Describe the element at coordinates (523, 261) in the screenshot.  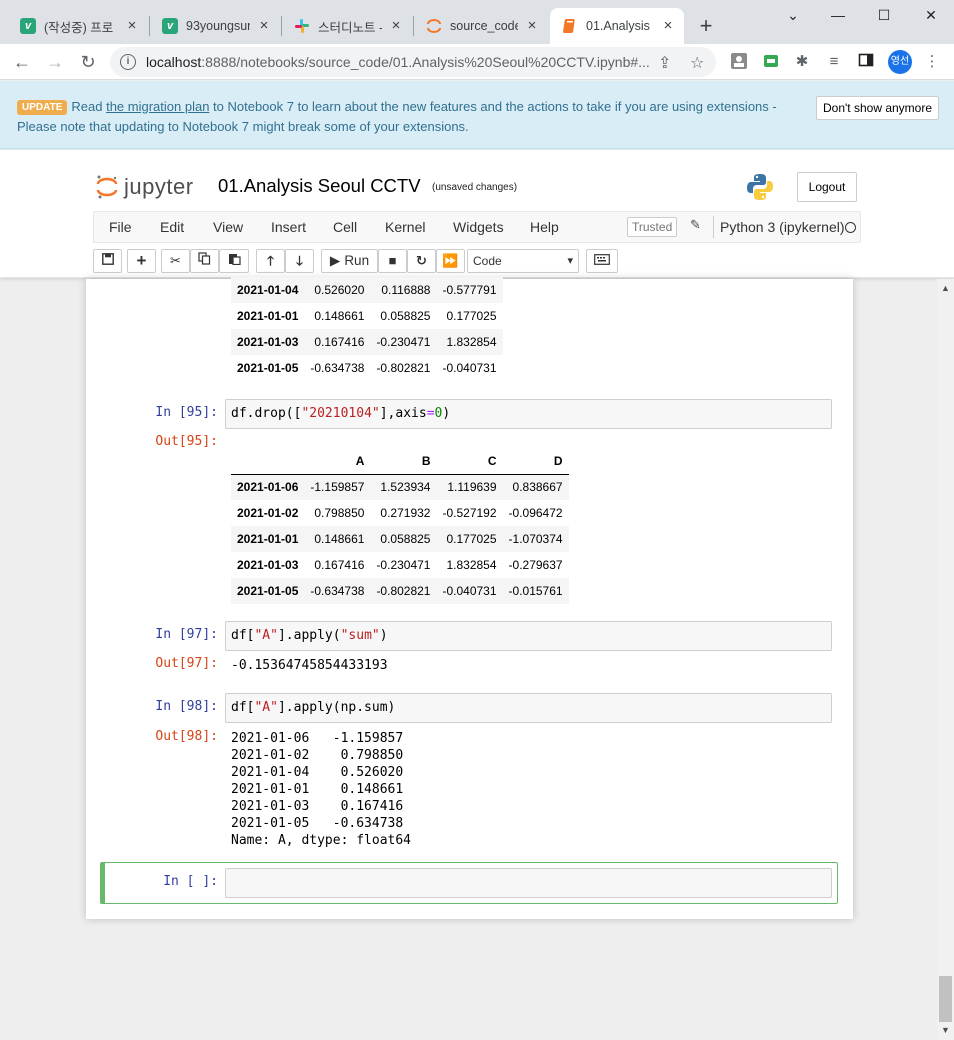
I see `cell-type-select: Code ▾` at that location.